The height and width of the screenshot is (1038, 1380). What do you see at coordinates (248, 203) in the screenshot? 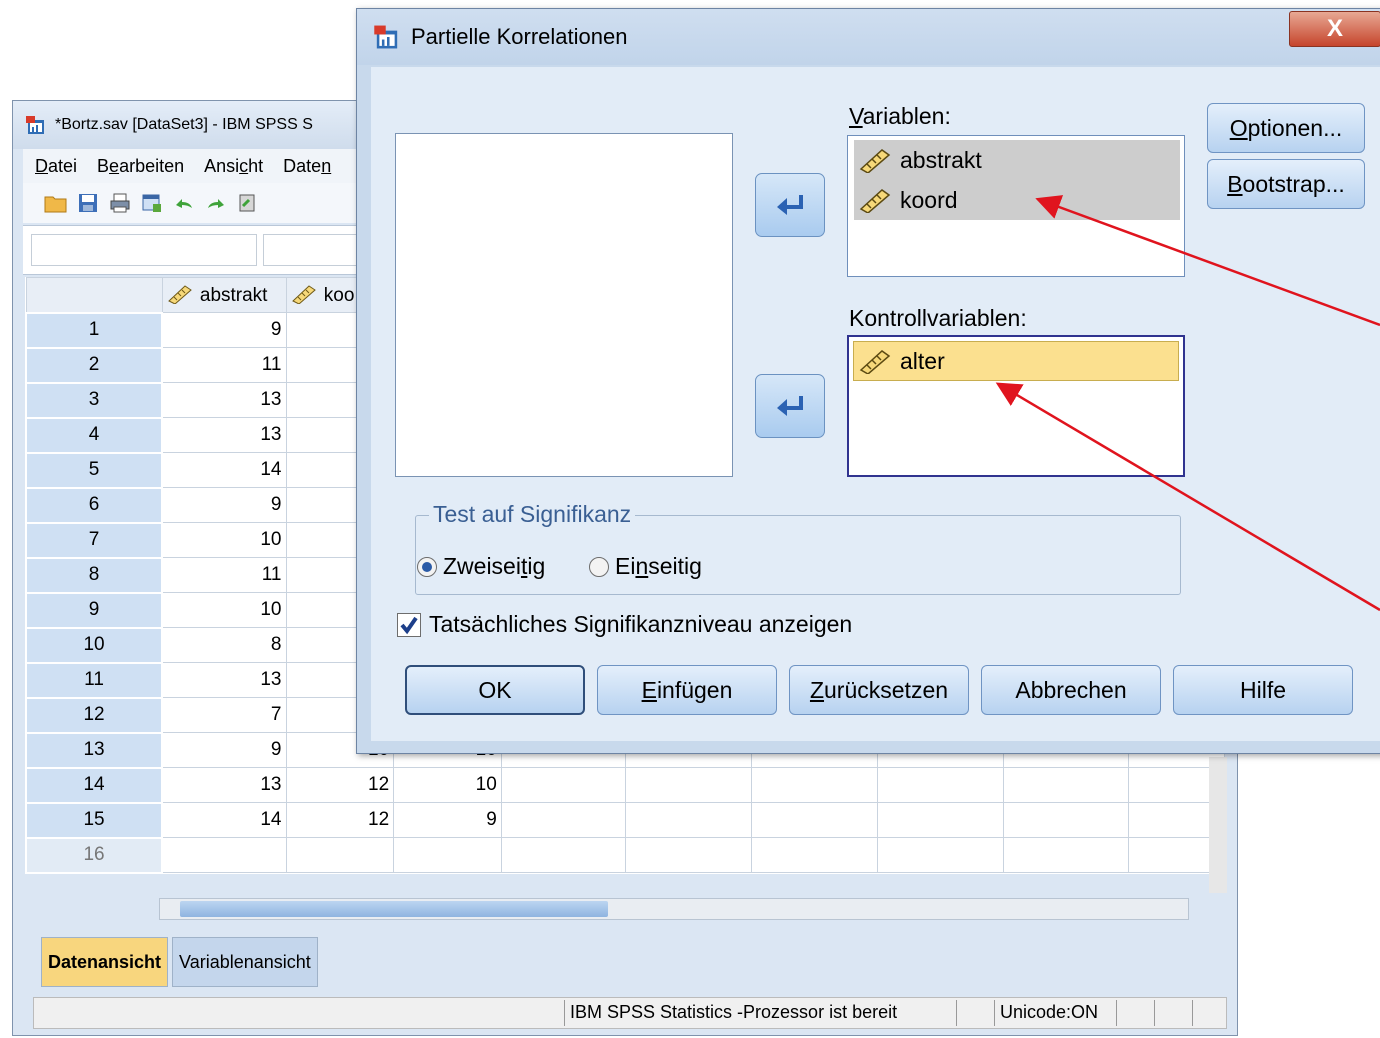
I see `goto-case-icon` at bounding box center [248, 203].